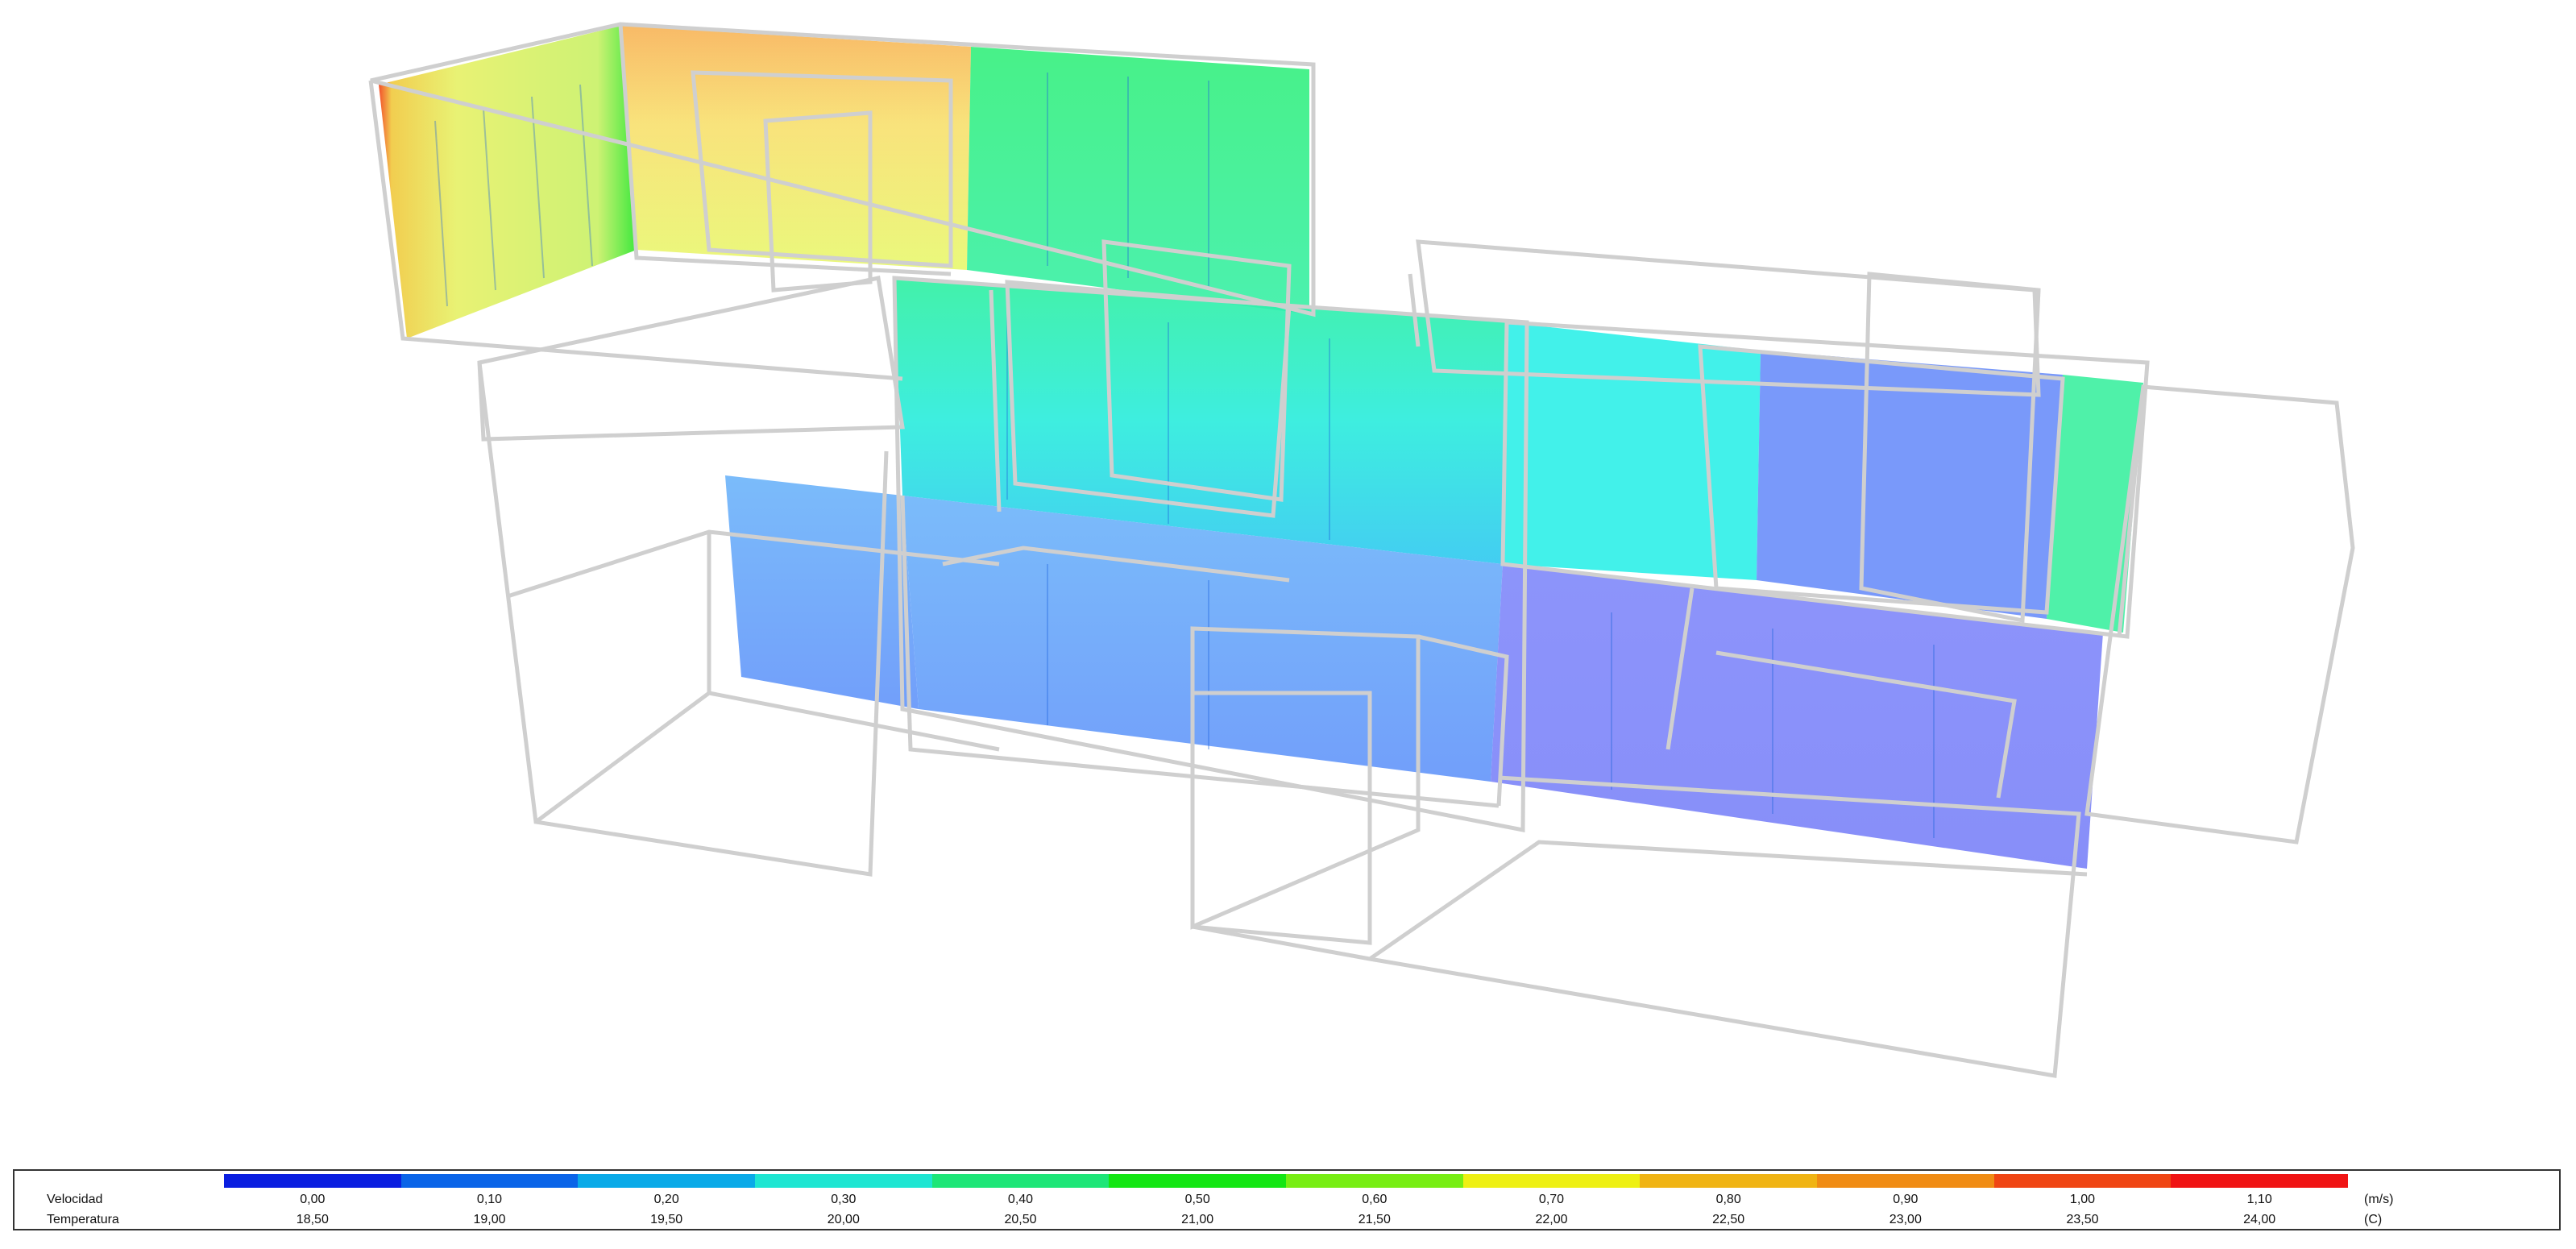 The height and width of the screenshot is (1249, 2576). Describe the element at coordinates (313, 1199) in the screenshot. I see `velocity-tick-label: 0,00` at that location.